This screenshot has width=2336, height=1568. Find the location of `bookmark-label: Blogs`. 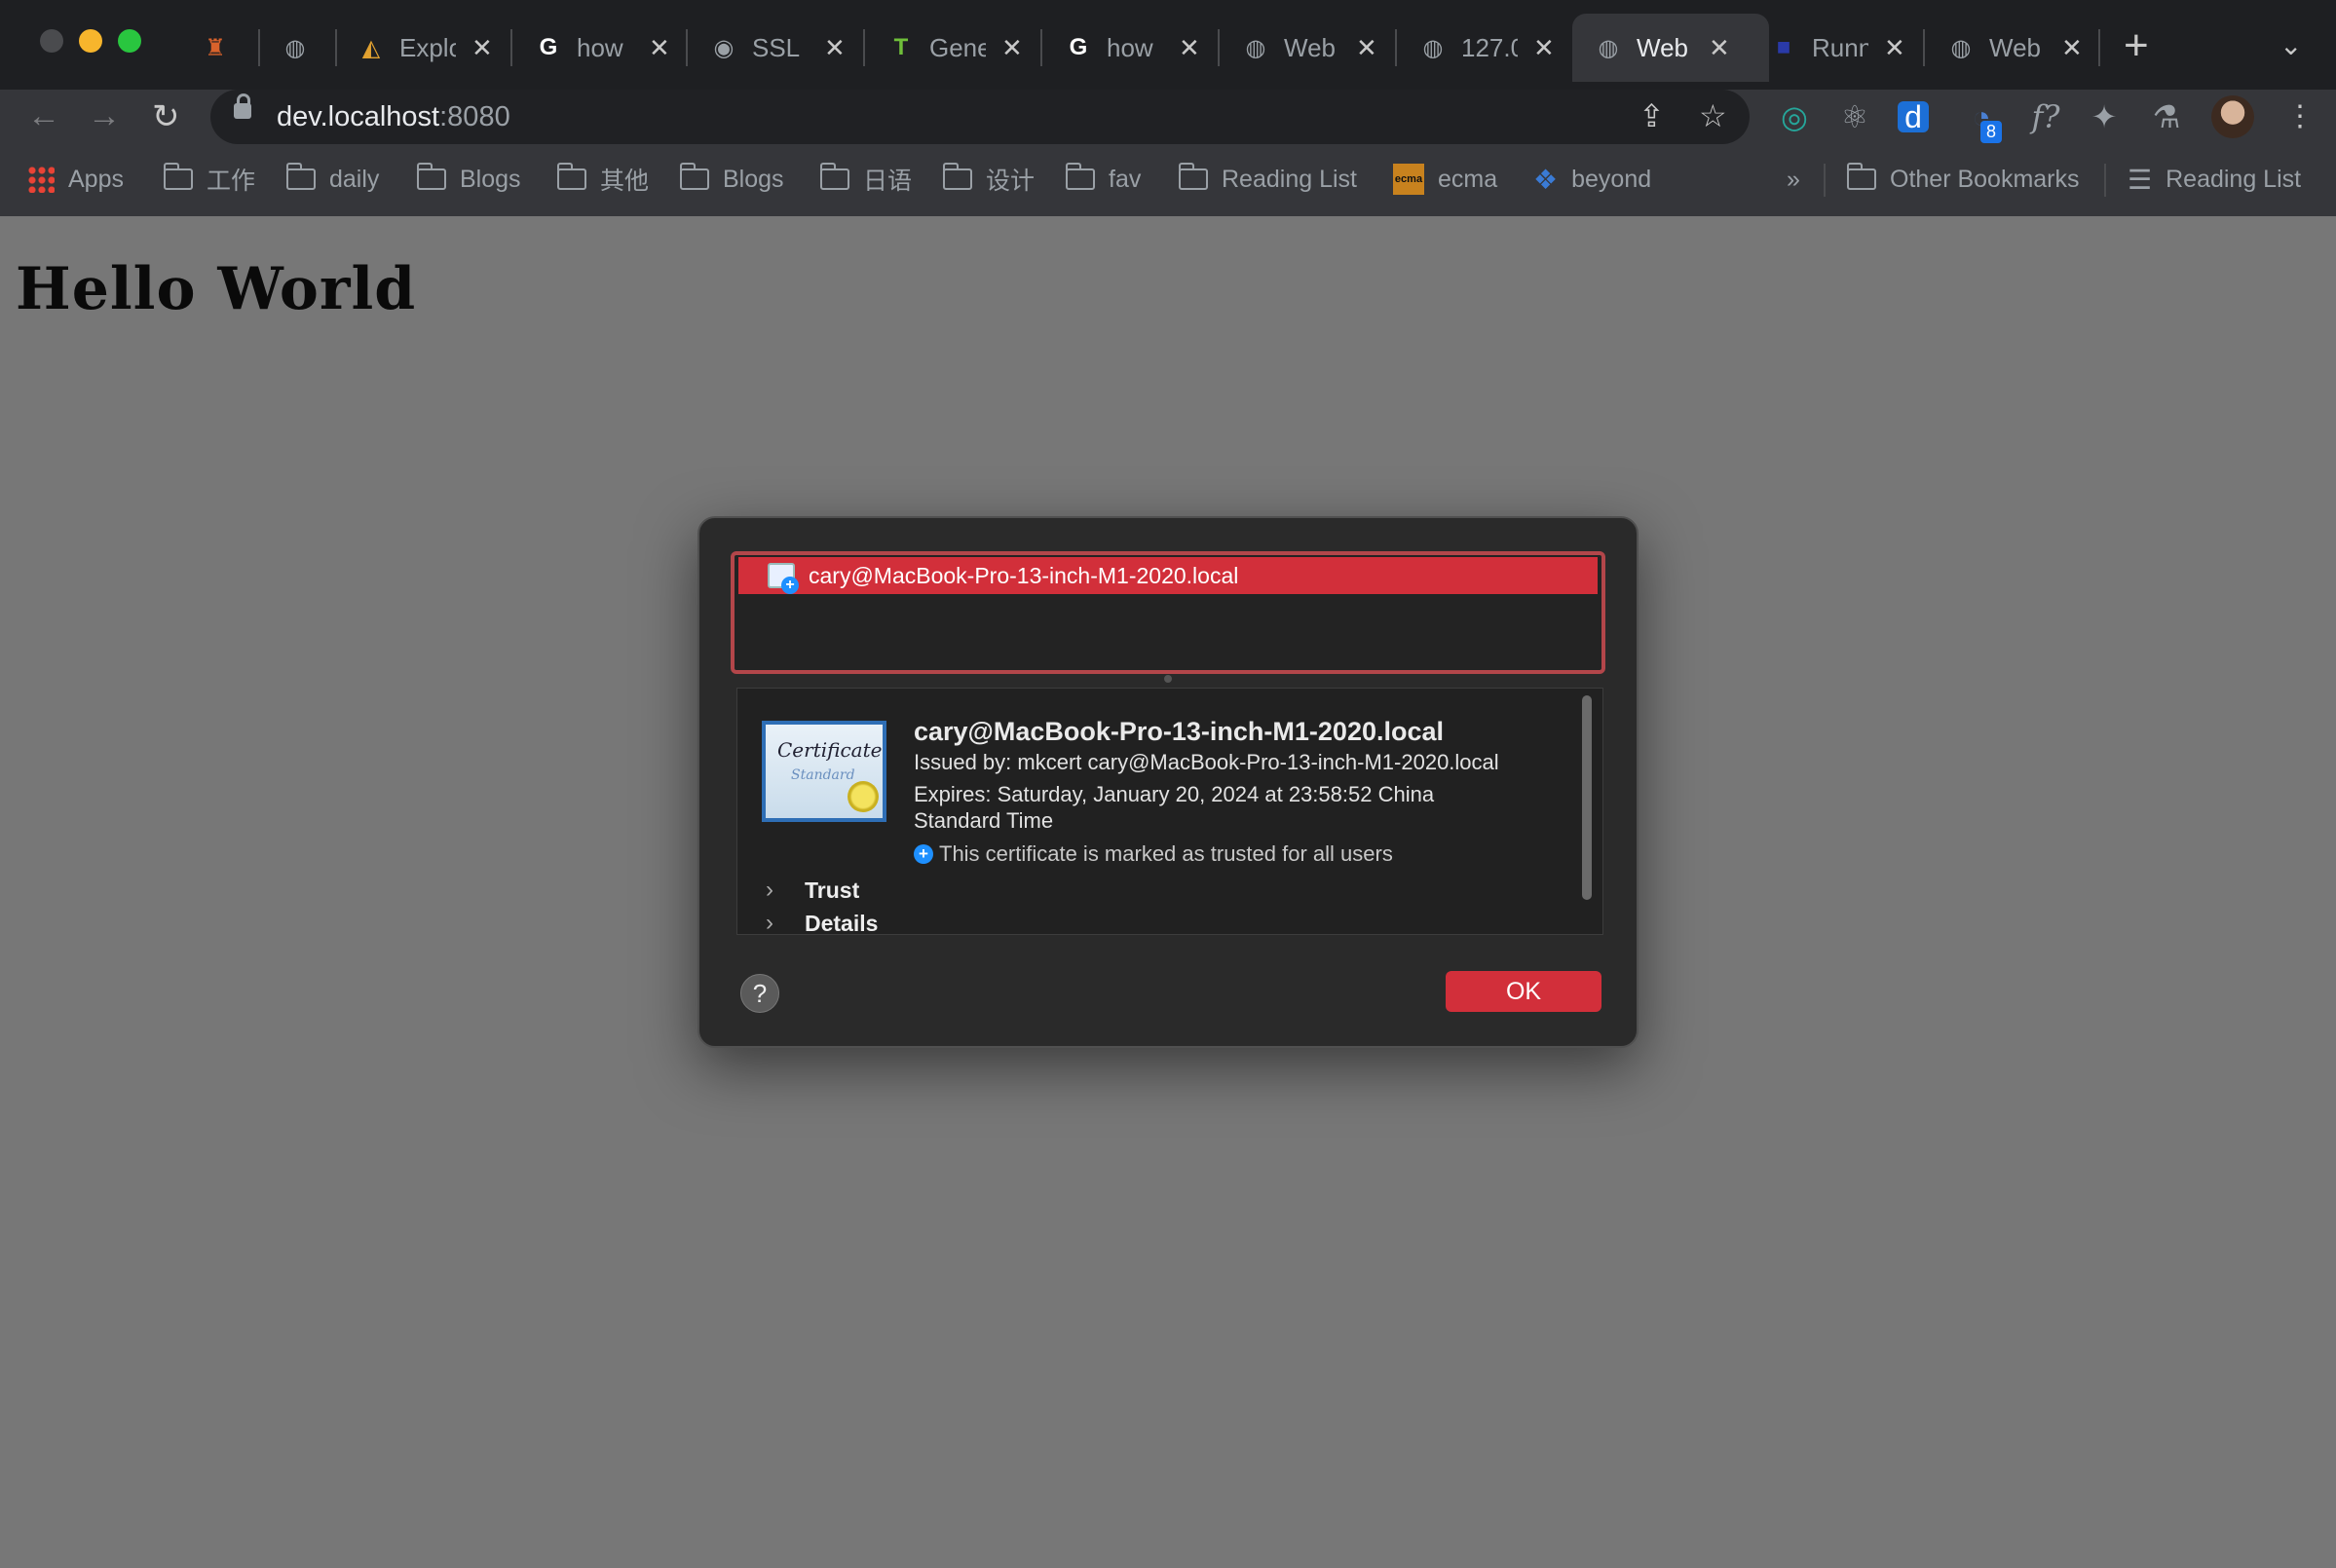

bookmark-label: Blogs is located at coordinates (490, 179).